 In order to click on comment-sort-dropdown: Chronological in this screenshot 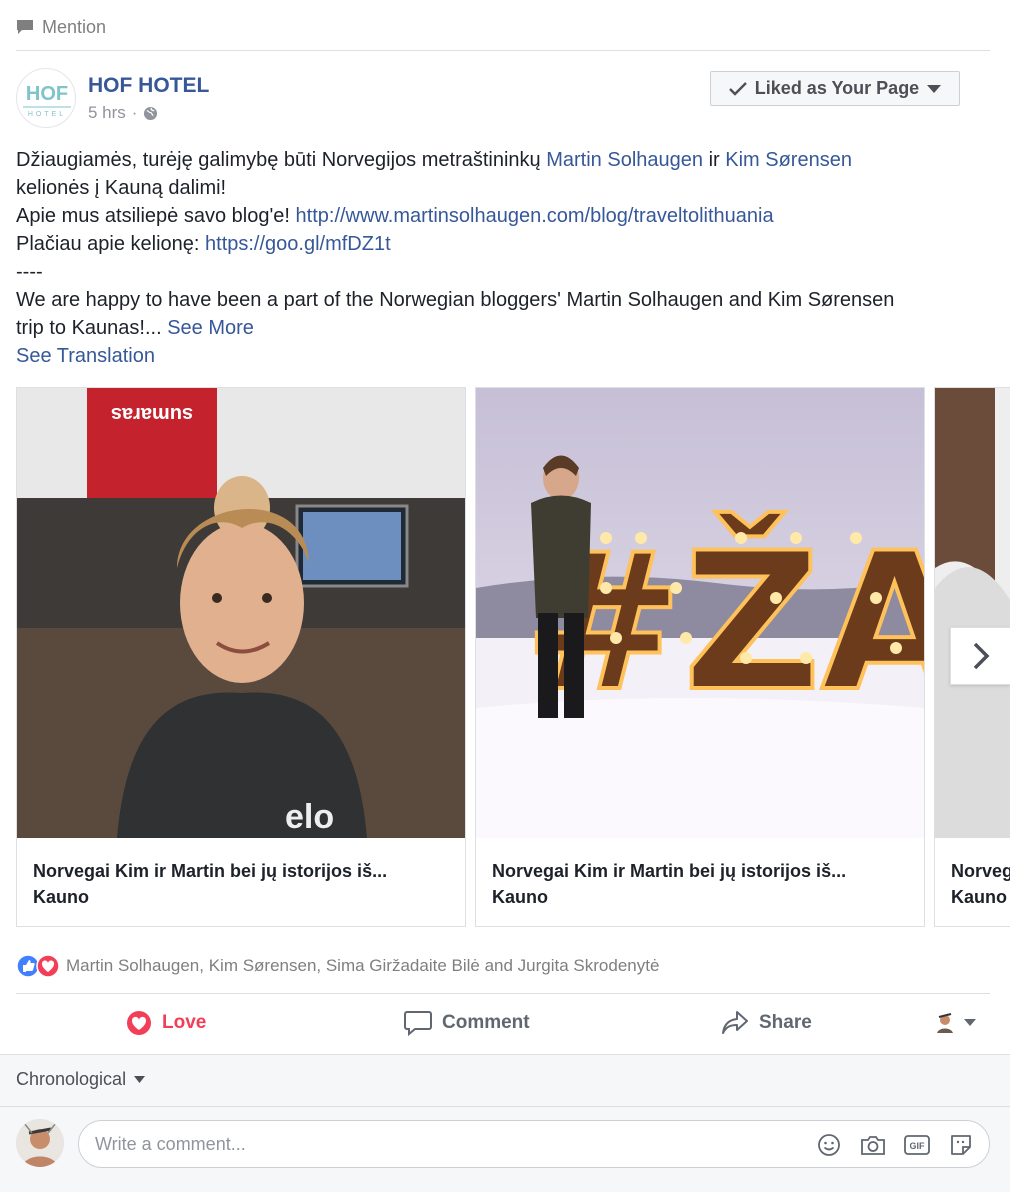, I will do `click(81, 1079)`.